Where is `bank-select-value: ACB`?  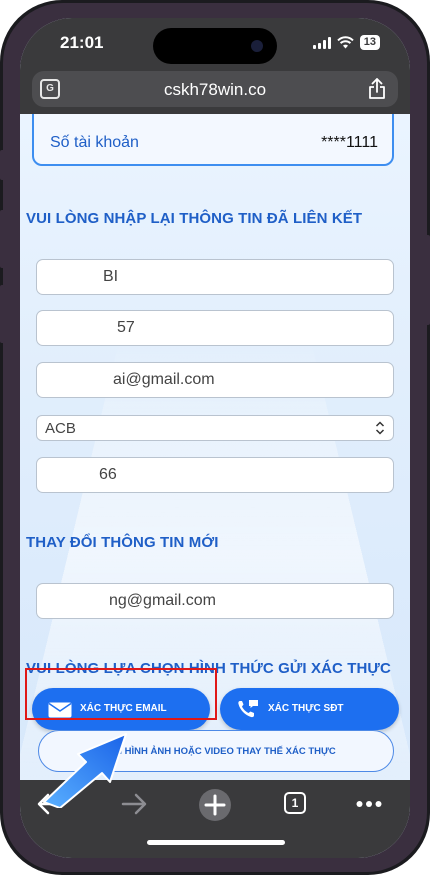 bank-select-value: ACB is located at coordinates (60, 428).